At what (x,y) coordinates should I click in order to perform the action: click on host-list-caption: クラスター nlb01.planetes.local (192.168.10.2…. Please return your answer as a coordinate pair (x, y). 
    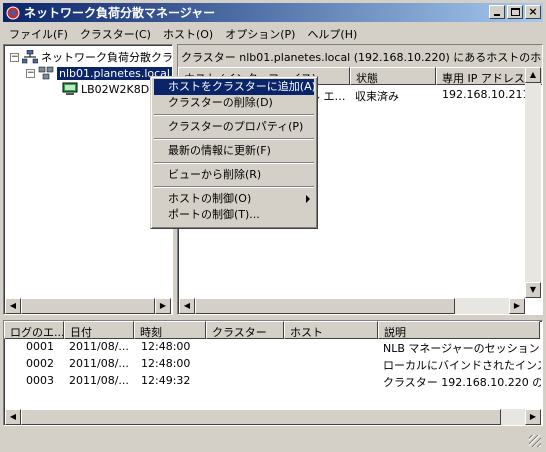
    Looking at the image, I should click on (360, 56).